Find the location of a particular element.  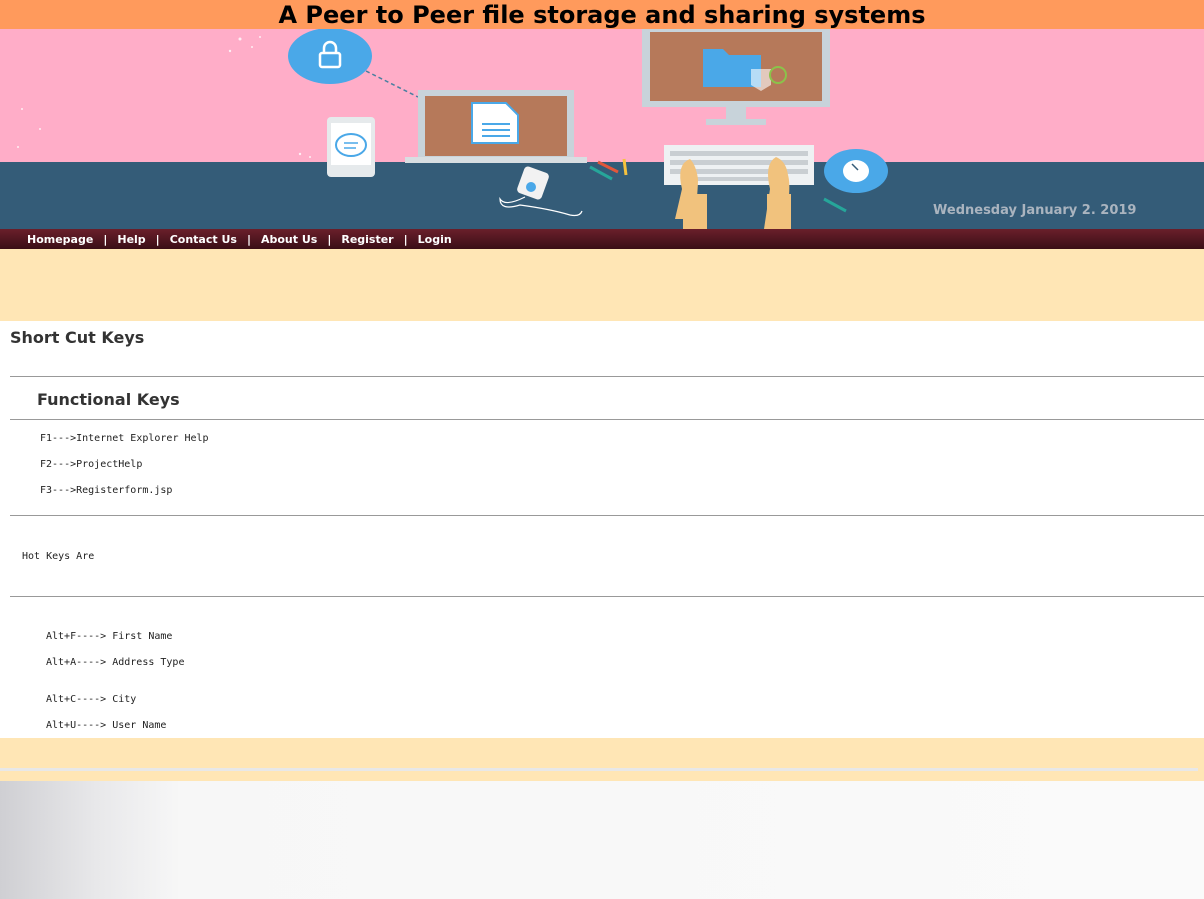

bottom-band is located at coordinates (602, 759).